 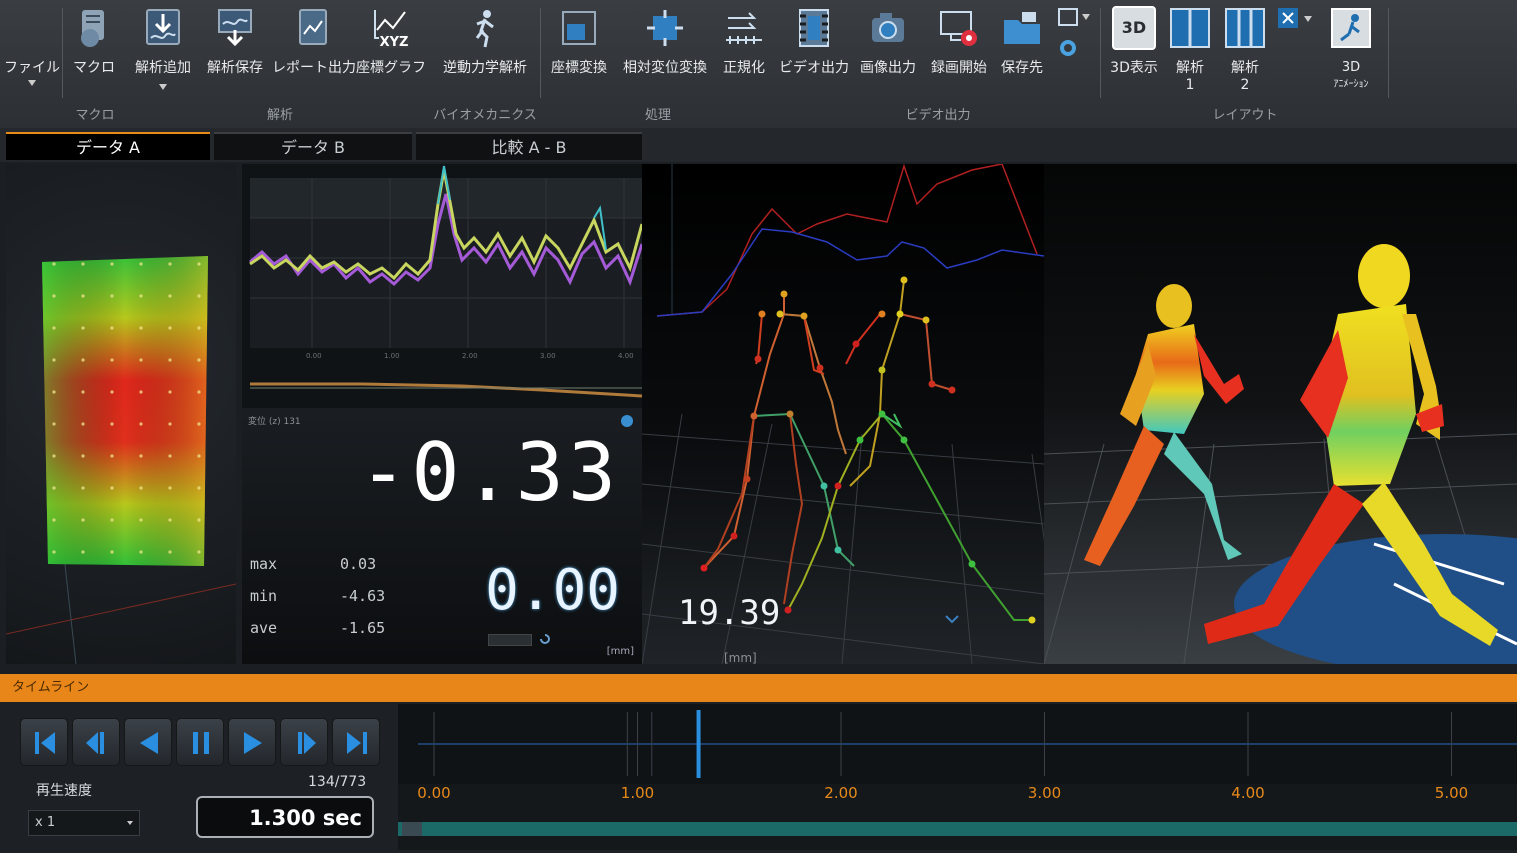 What do you see at coordinates (1351, 28) in the screenshot?
I see `animation-icon` at bounding box center [1351, 28].